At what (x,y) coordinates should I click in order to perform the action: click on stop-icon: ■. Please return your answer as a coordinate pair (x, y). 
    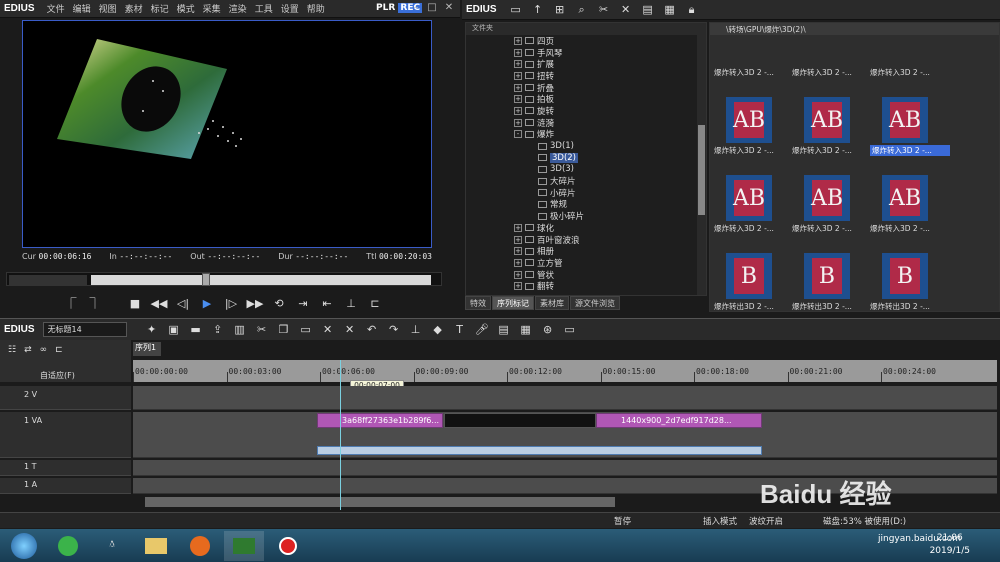
    Looking at the image, I should click on (135, 303).